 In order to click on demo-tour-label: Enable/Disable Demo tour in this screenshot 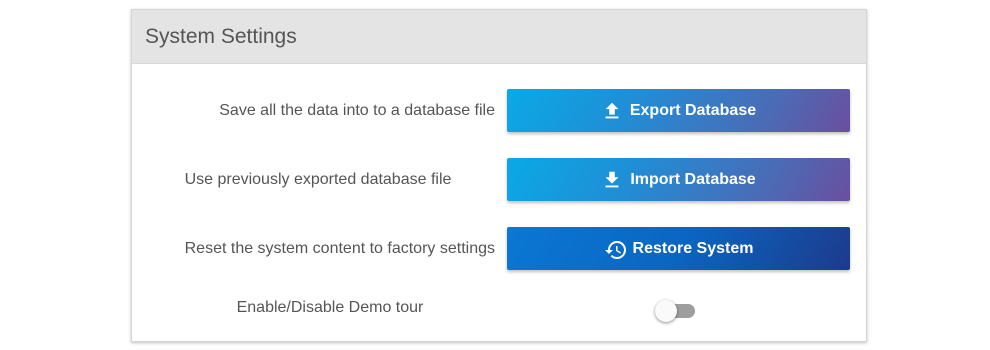, I will do `click(330, 307)`.